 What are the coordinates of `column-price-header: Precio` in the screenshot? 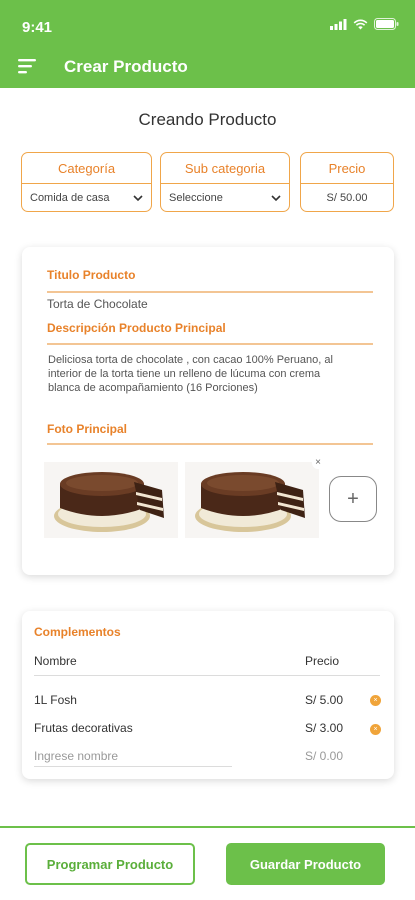 It's located at (322, 661).